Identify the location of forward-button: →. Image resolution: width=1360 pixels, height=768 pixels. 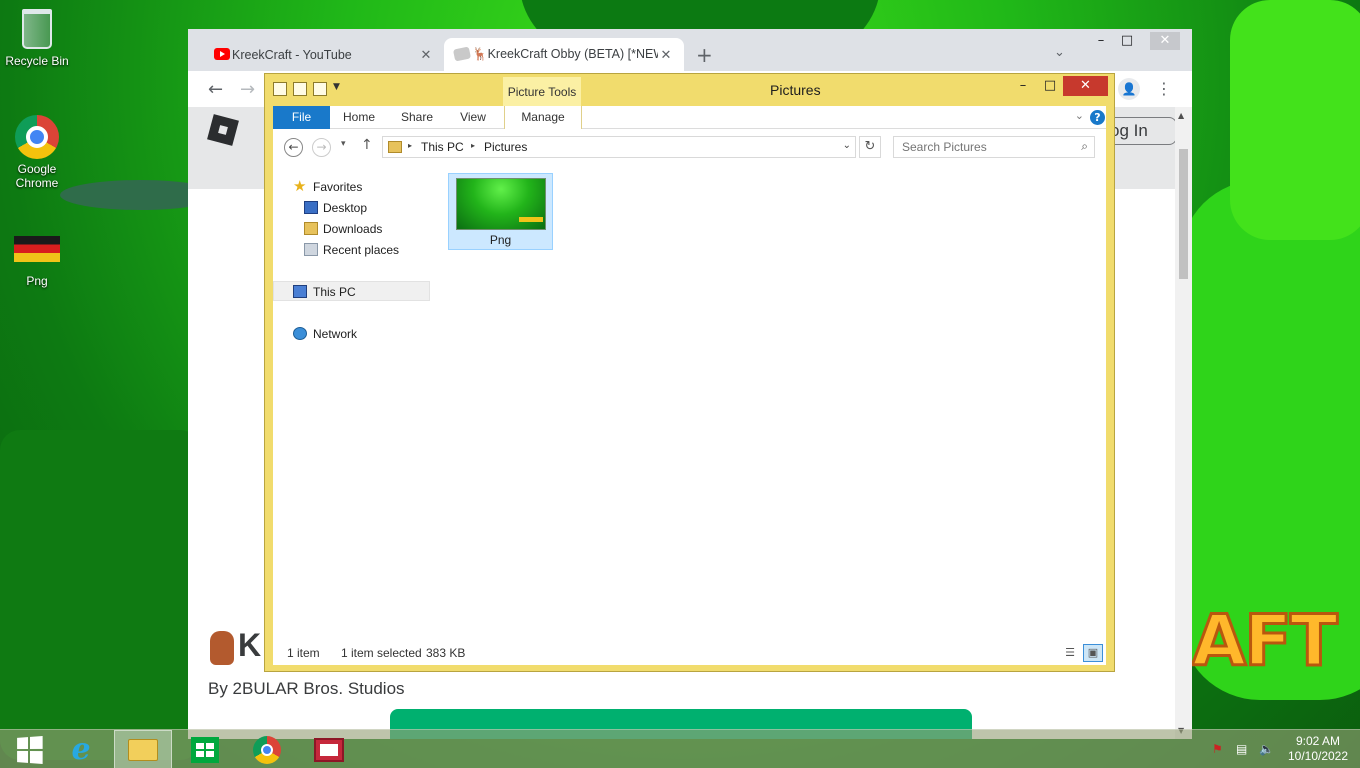
(321, 147).